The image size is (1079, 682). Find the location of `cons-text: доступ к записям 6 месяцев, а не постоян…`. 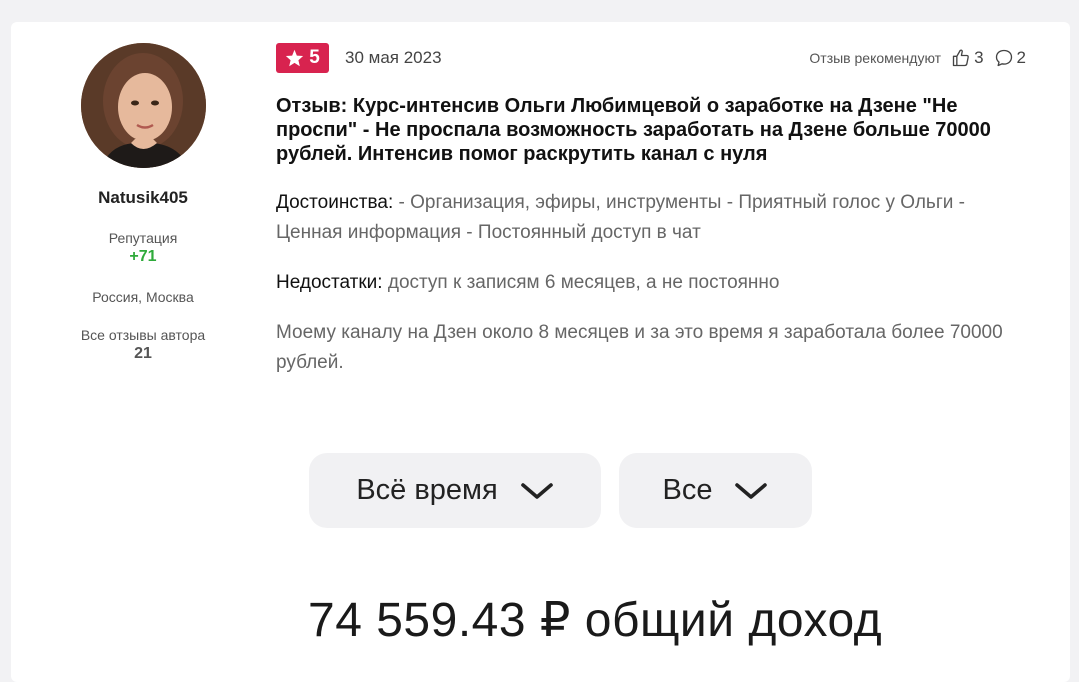

cons-text: доступ к записям 6 месяцев, а не постоян… is located at coordinates (581, 282).